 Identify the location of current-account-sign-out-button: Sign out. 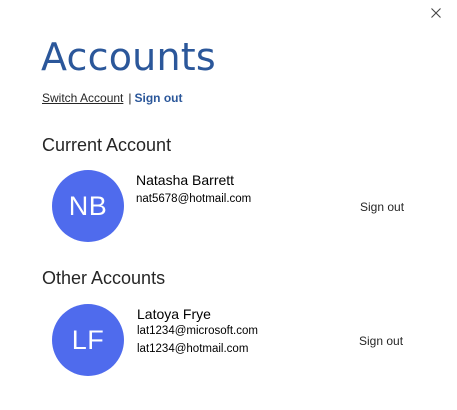
(382, 207).